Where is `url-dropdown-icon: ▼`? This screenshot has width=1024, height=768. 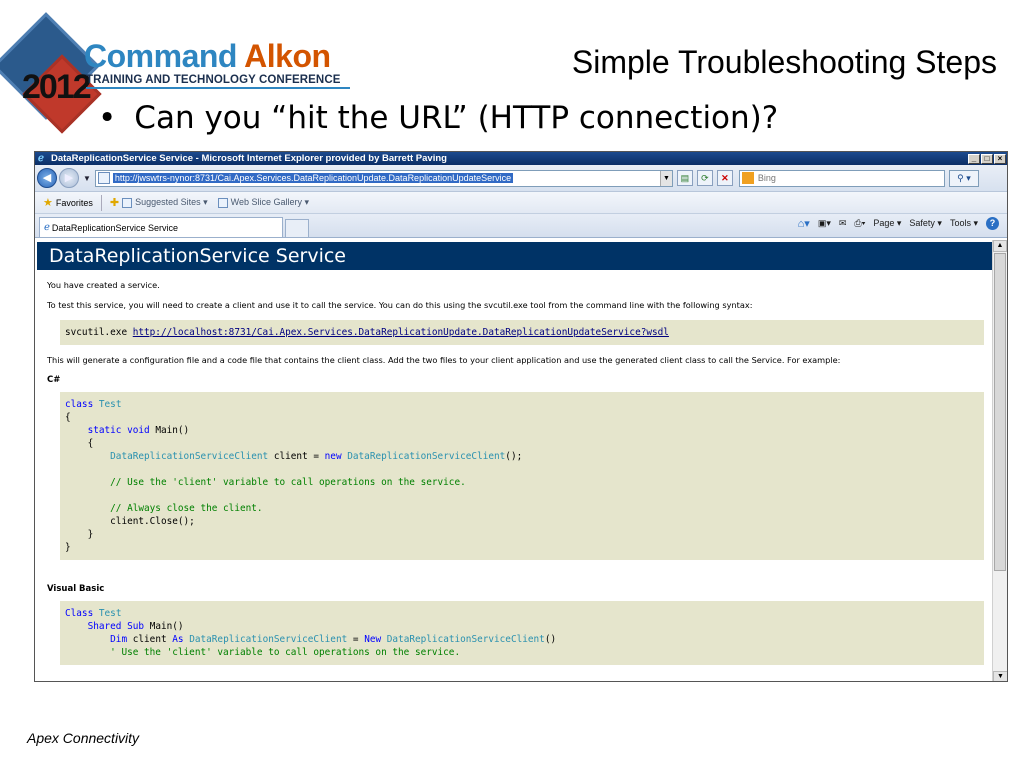 url-dropdown-icon: ▼ is located at coordinates (665, 178).